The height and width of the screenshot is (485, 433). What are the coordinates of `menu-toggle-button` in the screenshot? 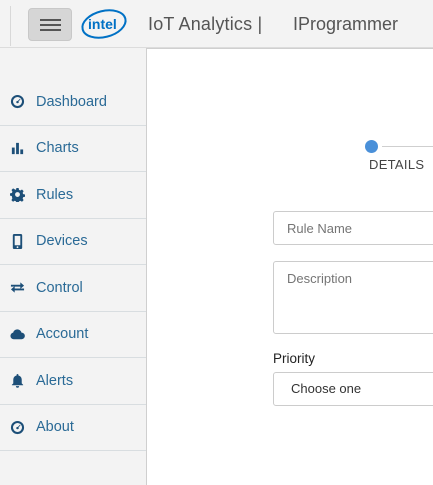 It's located at (50, 24).